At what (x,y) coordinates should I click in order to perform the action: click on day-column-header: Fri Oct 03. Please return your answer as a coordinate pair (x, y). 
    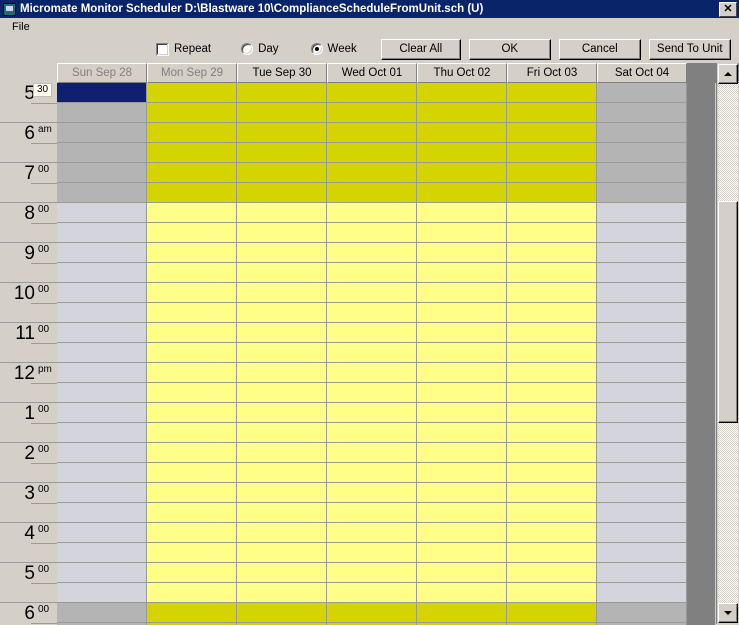
    Looking at the image, I should click on (552, 73).